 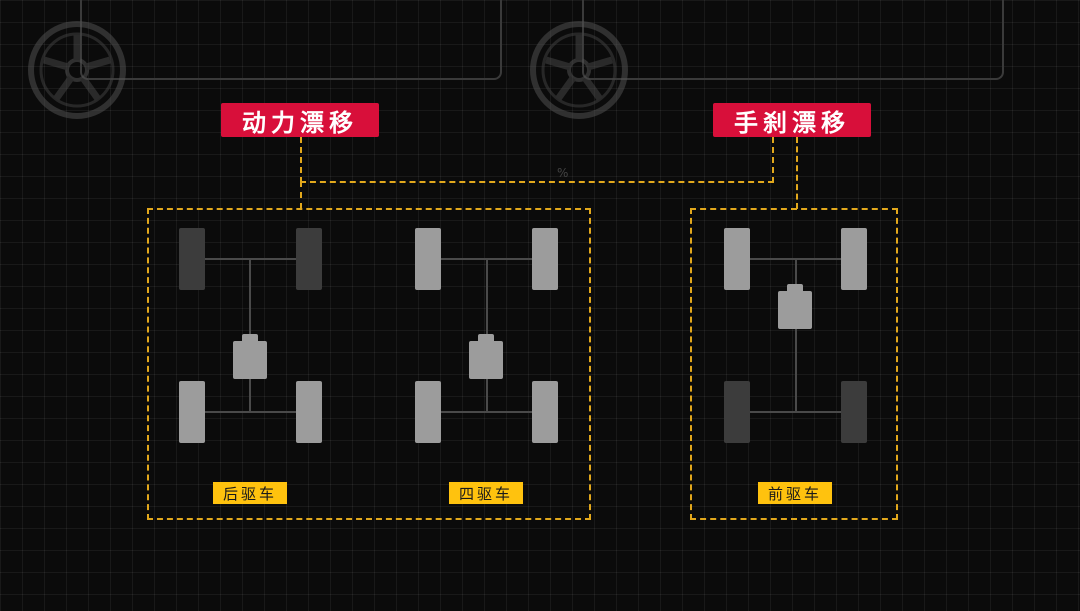 What do you see at coordinates (563, 173) in the screenshot?
I see `percent-mark: %` at bounding box center [563, 173].